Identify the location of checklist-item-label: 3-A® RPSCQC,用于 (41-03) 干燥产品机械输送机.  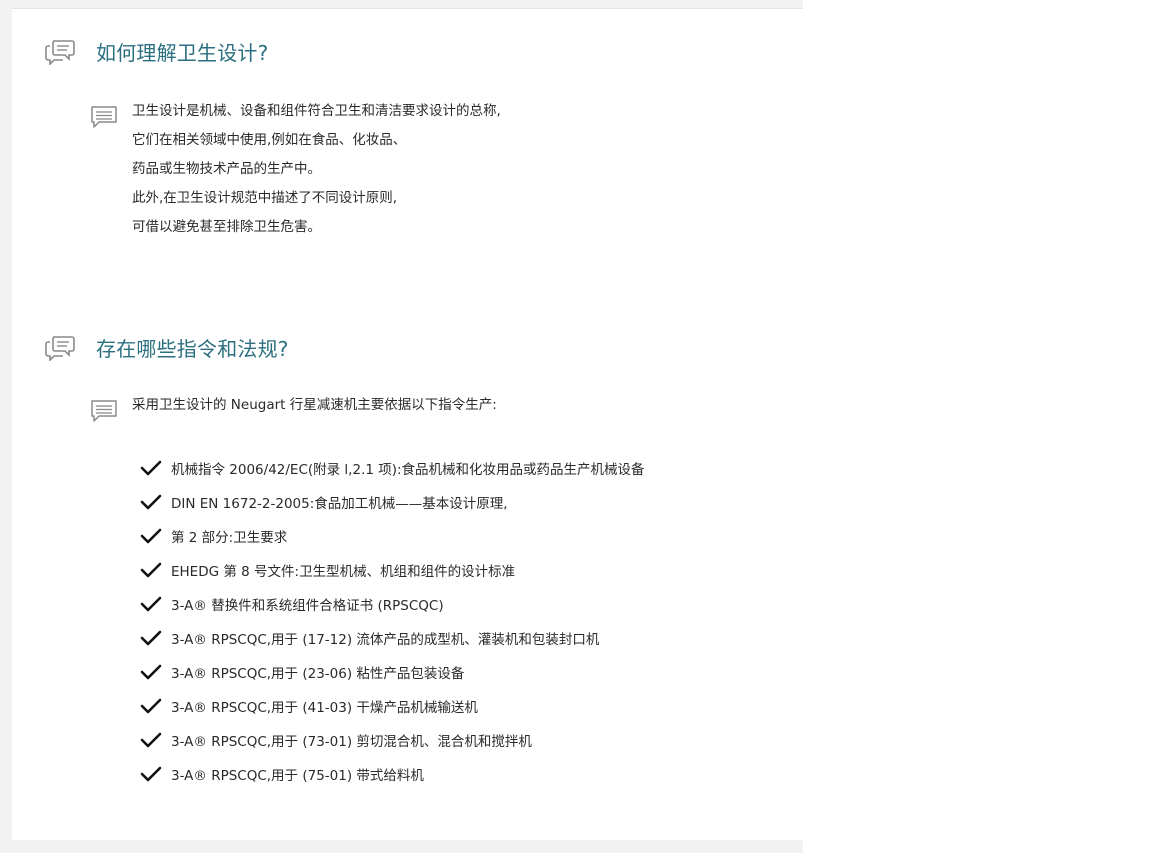
(324, 708).